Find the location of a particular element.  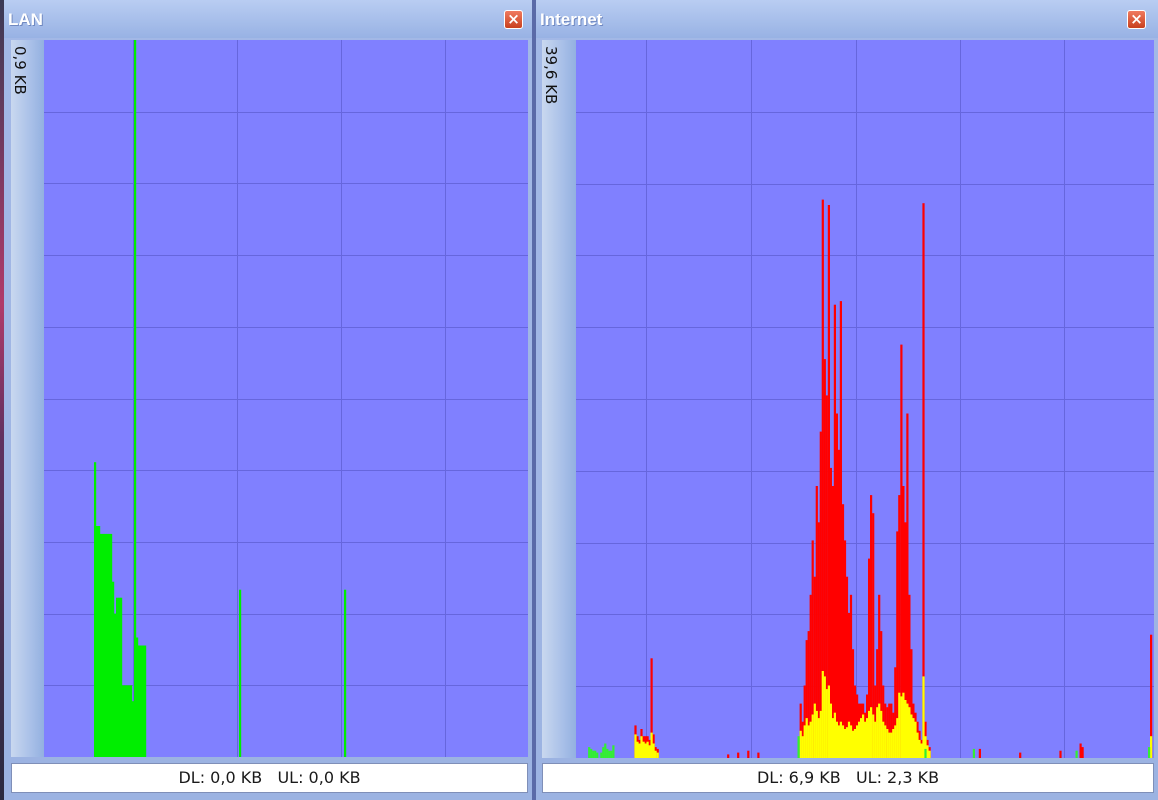

internet-close-button: × is located at coordinates (1136, 19).